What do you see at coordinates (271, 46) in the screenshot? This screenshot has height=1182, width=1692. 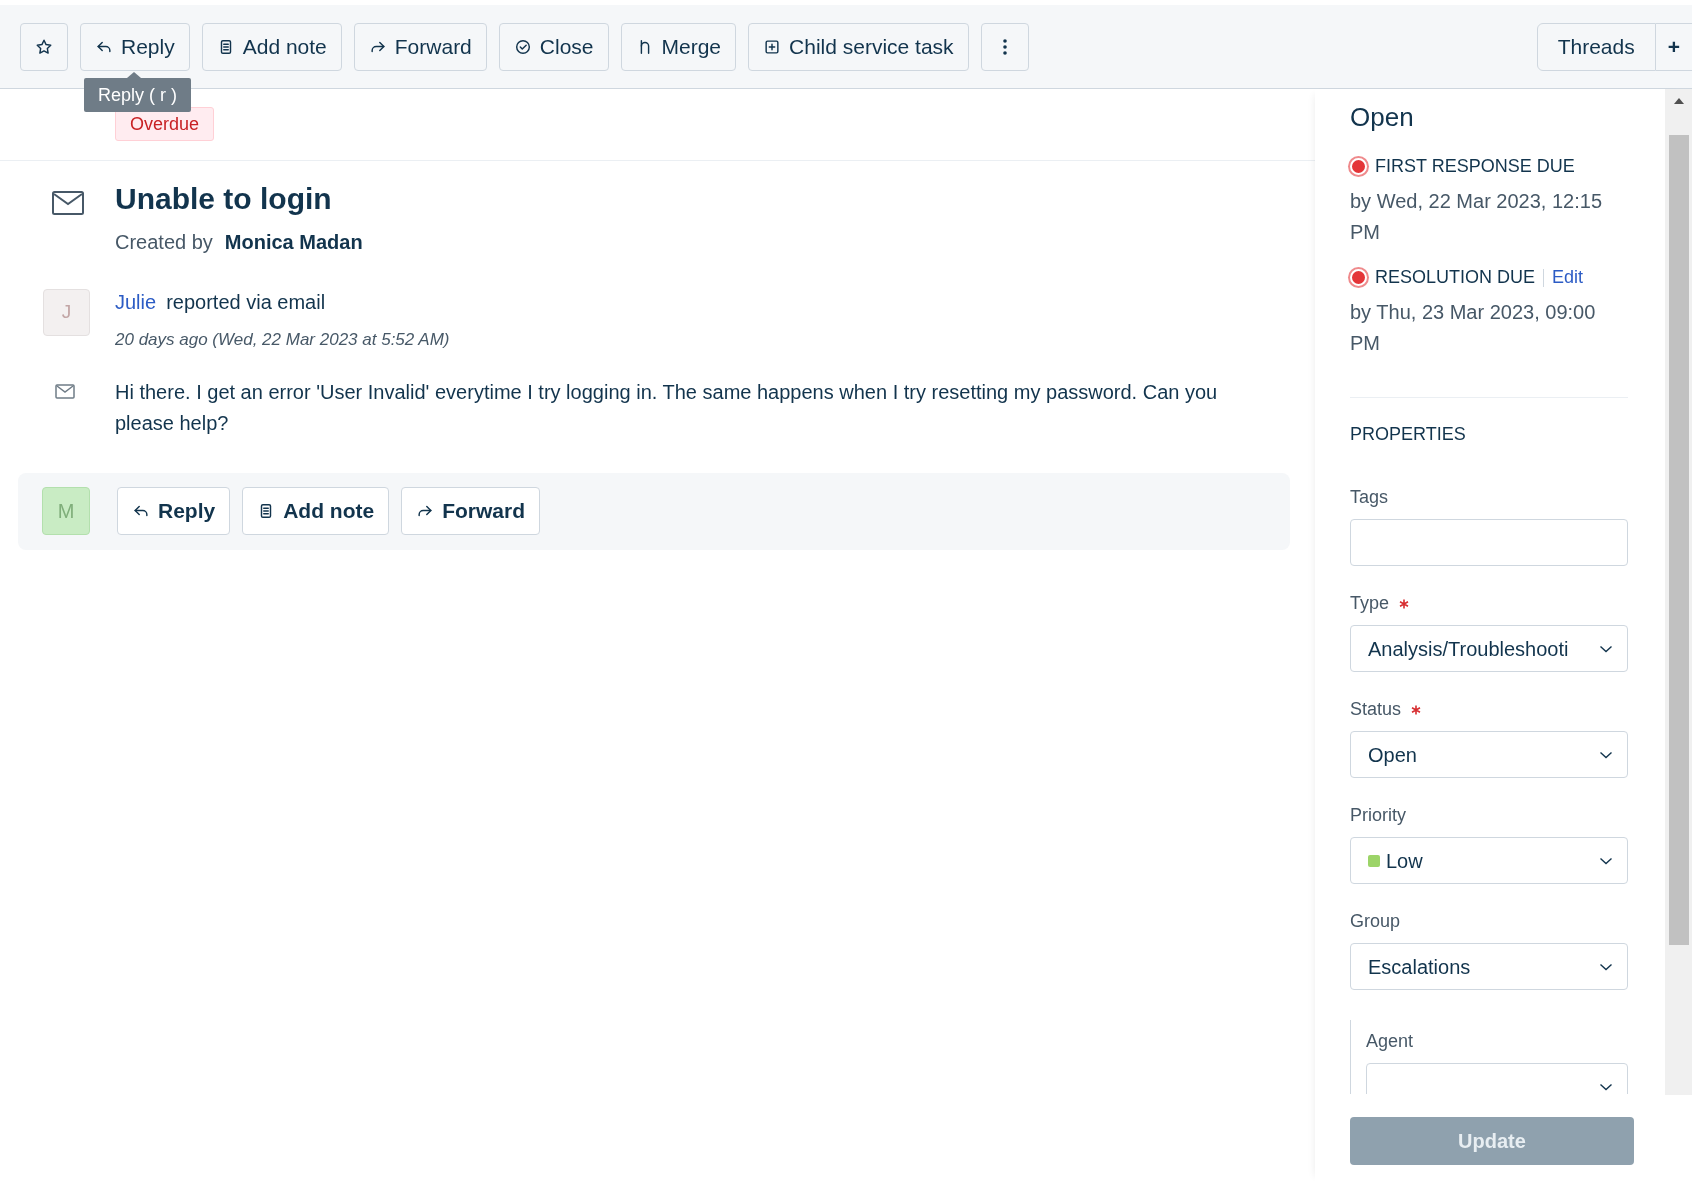 I see `toolbar-button: Add note` at bounding box center [271, 46].